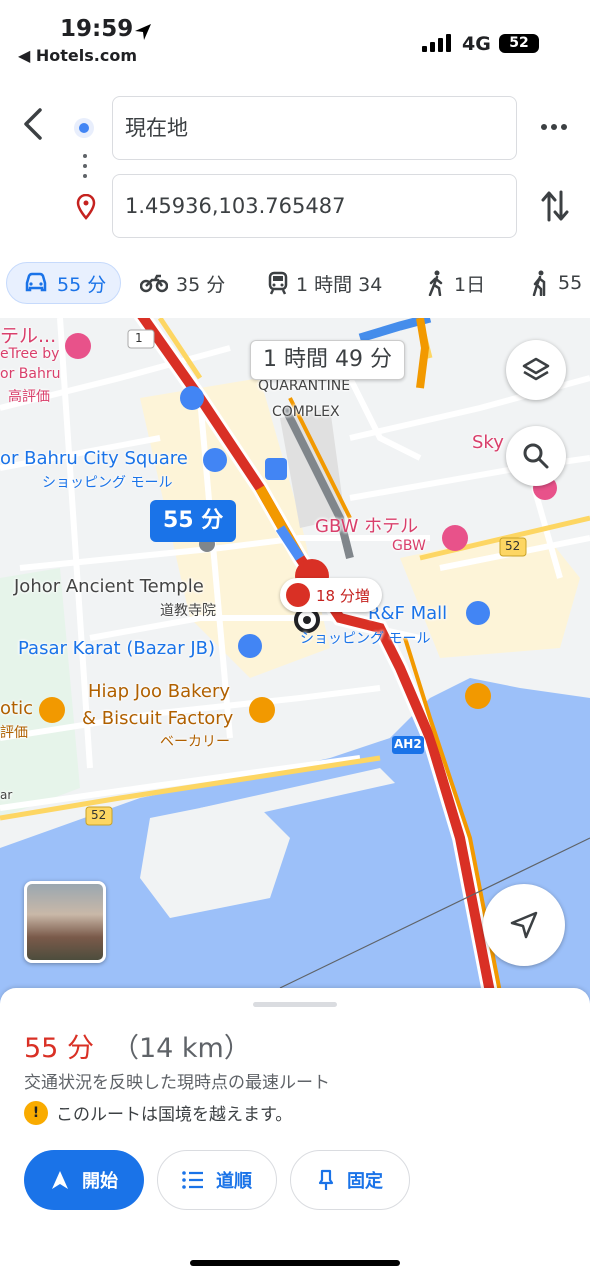  I want to click on sheet-drag-handle, so click(295, 1004).